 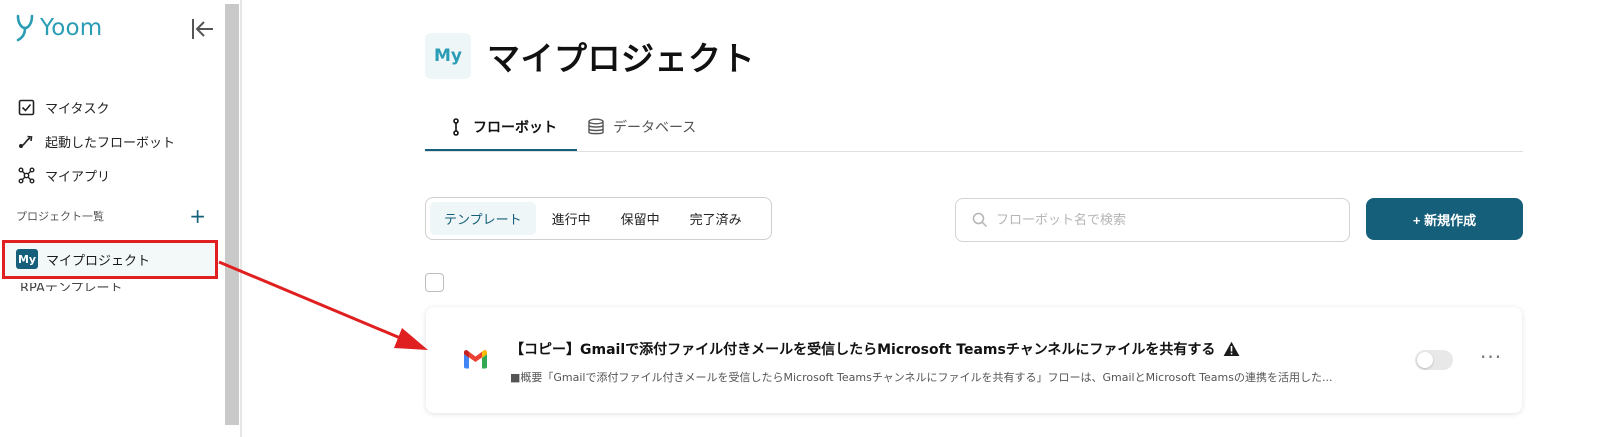 What do you see at coordinates (448, 56) in the screenshot?
I see `project-title-badge: My` at bounding box center [448, 56].